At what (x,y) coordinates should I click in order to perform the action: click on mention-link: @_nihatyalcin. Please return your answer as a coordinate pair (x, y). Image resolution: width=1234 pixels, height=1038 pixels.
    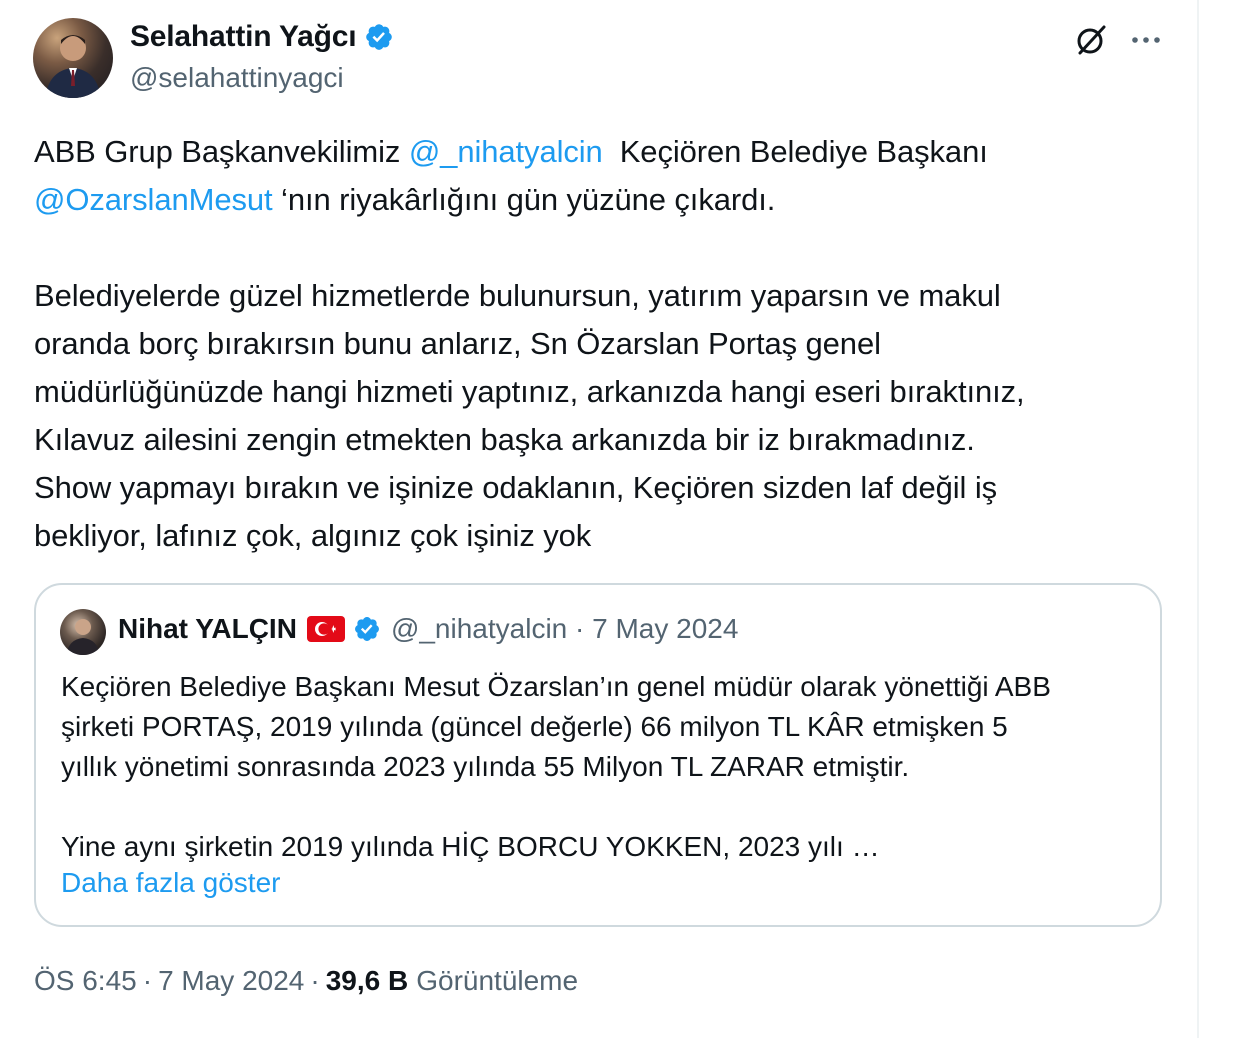
    Looking at the image, I should click on (506, 151).